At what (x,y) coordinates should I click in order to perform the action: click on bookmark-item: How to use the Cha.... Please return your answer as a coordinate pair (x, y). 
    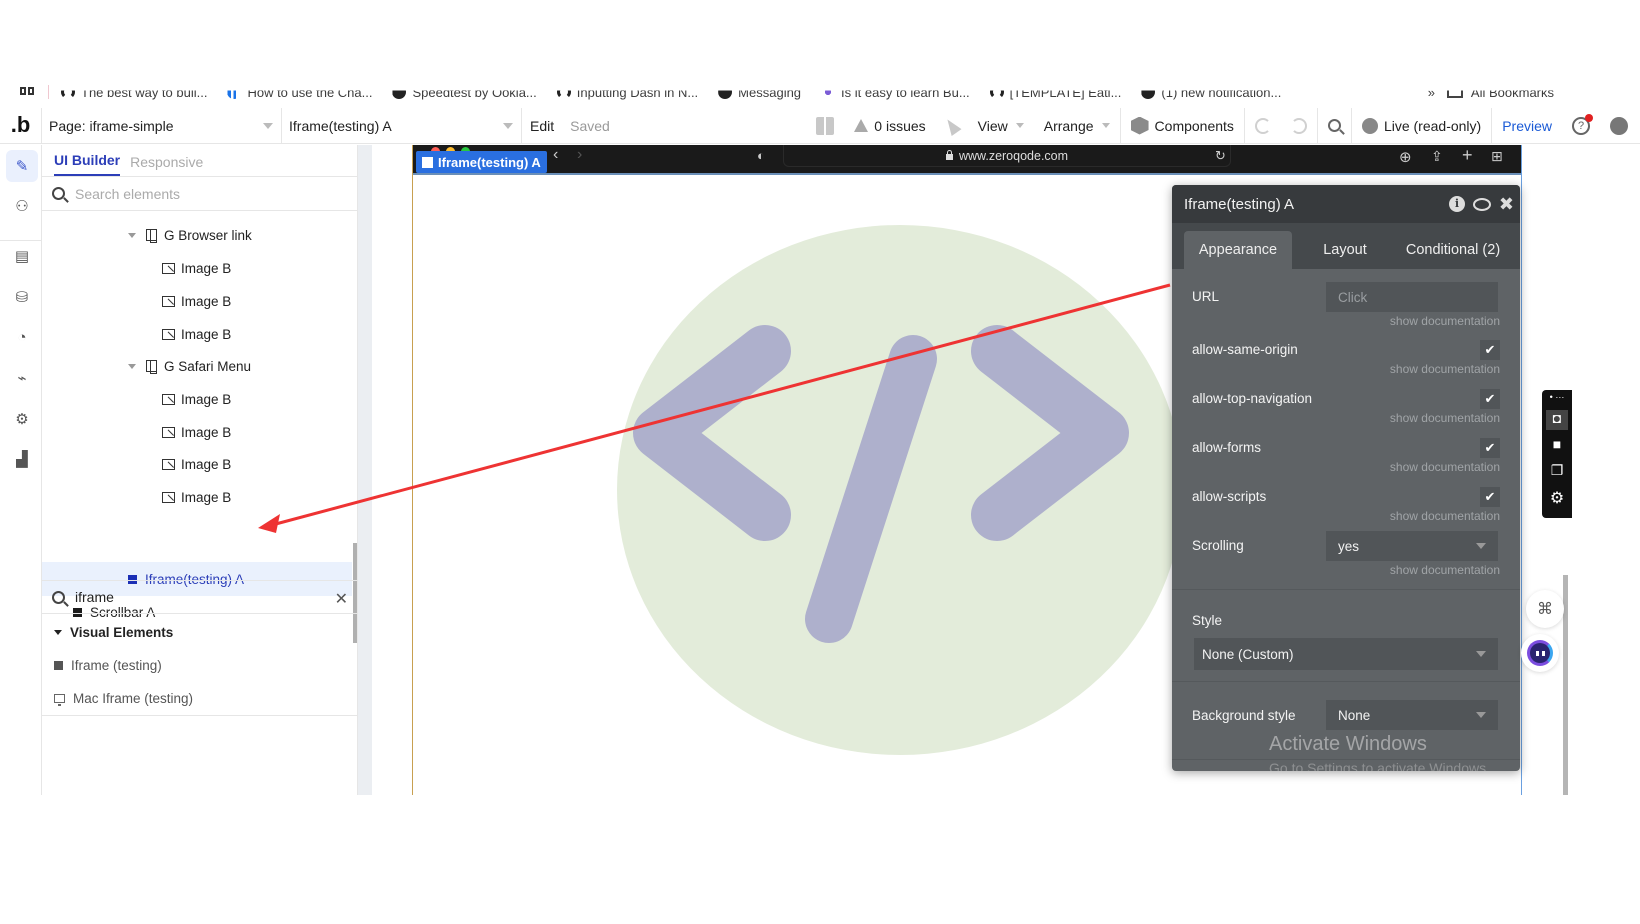
    Looking at the image, I should click on (299, 95).